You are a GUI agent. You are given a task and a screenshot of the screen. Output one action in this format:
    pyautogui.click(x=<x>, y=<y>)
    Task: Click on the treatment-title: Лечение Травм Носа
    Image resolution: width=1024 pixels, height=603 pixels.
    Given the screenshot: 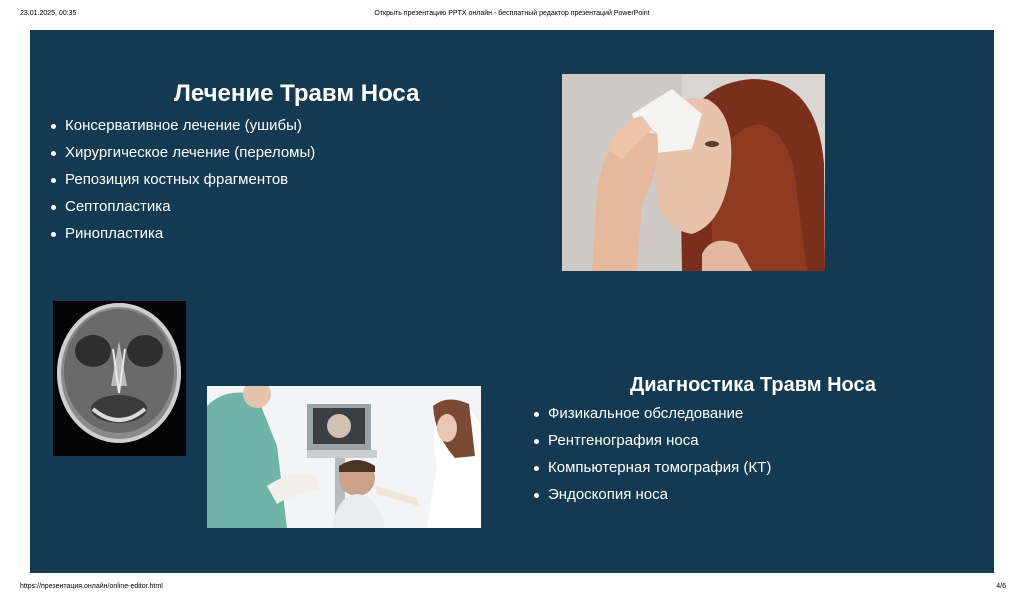 What is the action you would take?
    pyautogui.click(x=297, y=93)
    